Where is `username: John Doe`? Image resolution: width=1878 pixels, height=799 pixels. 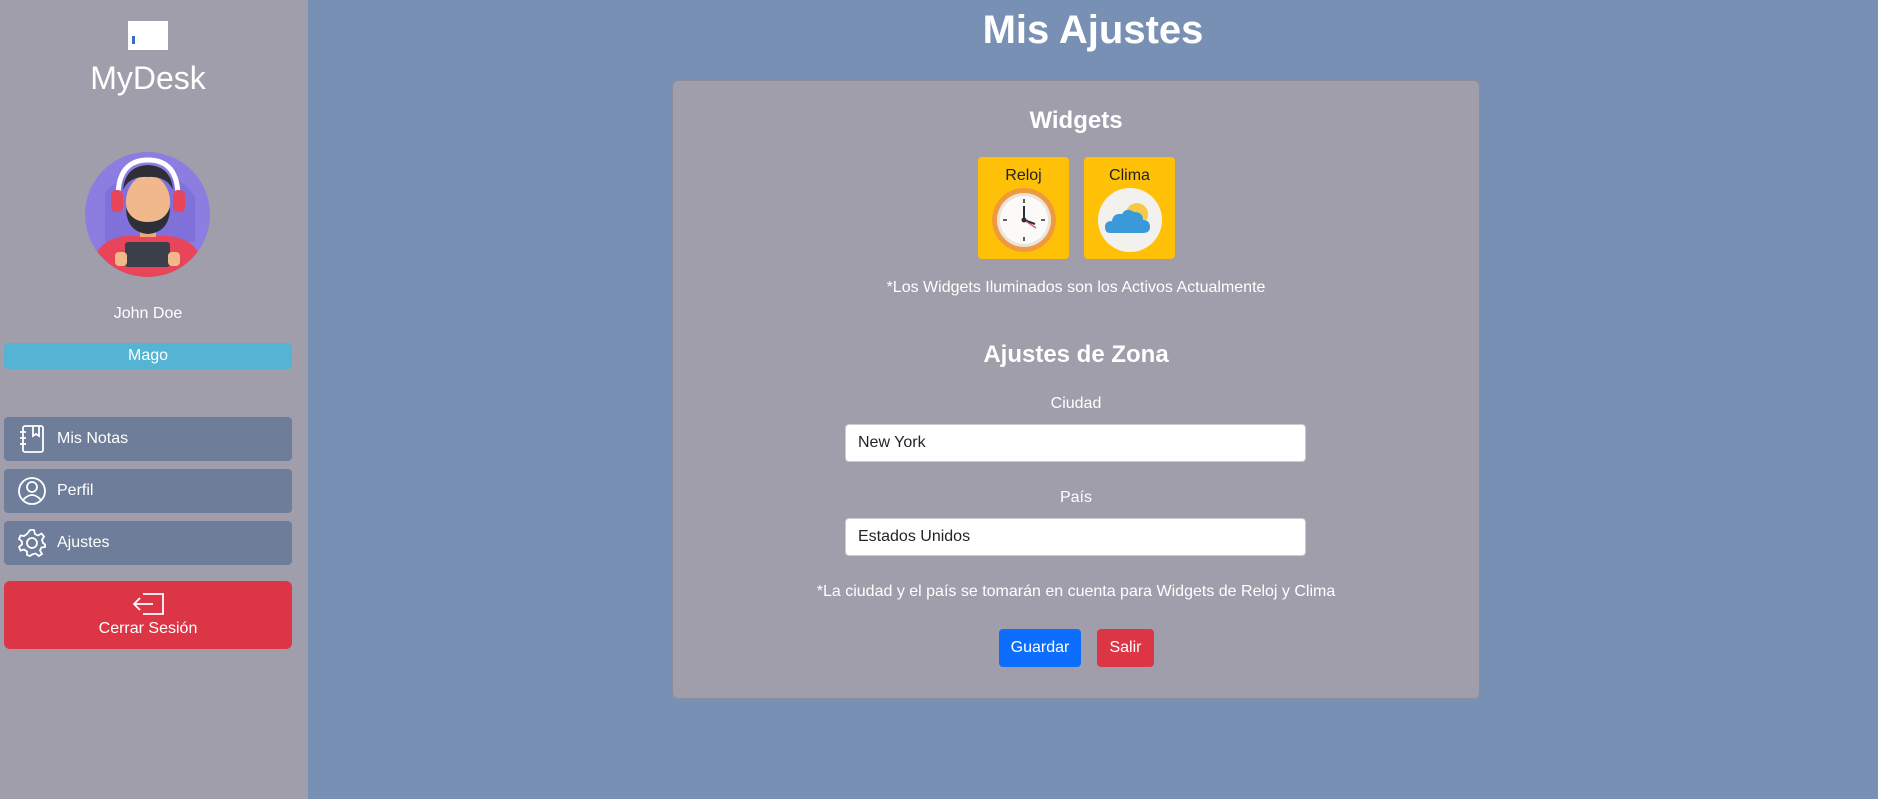 username: John Doe is located at coordinates (148, 313).